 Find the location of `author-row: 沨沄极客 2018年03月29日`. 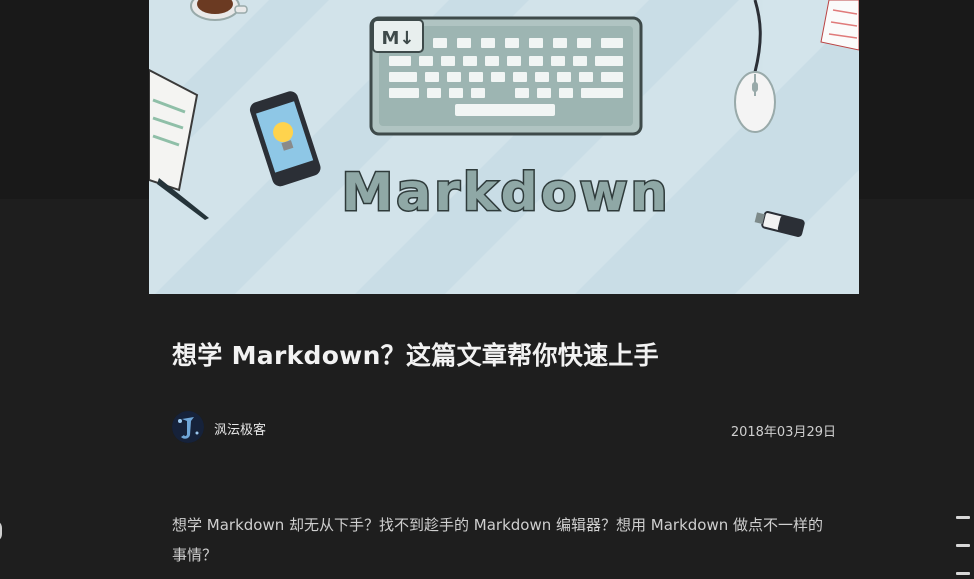

author-row: 沨沄极客 2018年03月29日 is located at coordinates (504, 428).